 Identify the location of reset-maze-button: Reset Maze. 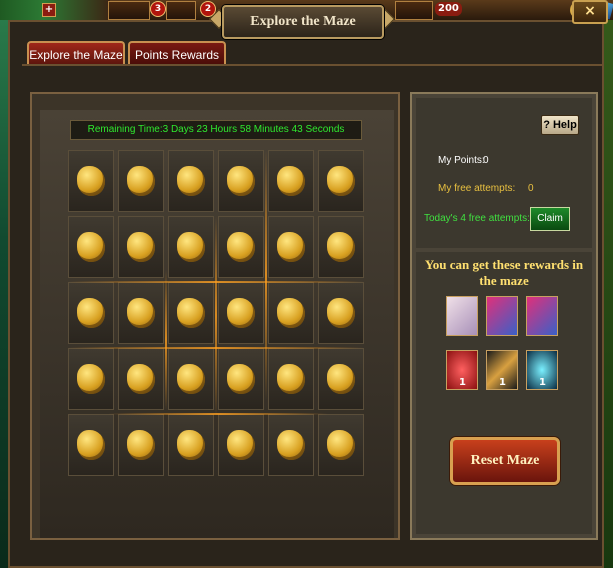
(505, 461).